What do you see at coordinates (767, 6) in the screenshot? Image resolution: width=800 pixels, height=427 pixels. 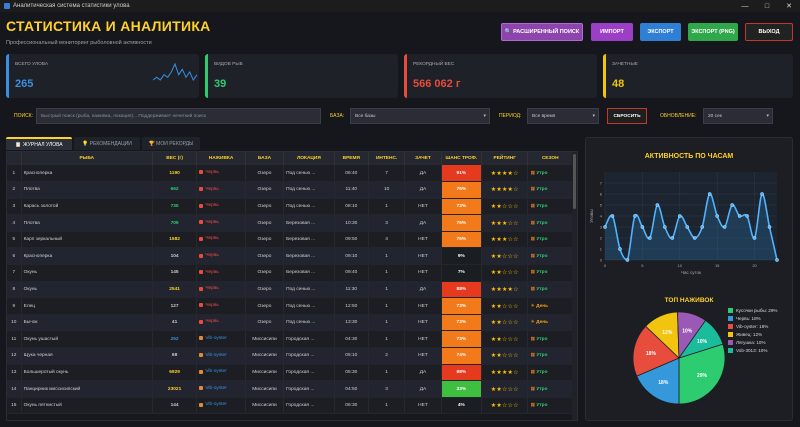 I see `maximize-button: □` at bounding box center [767, 6].